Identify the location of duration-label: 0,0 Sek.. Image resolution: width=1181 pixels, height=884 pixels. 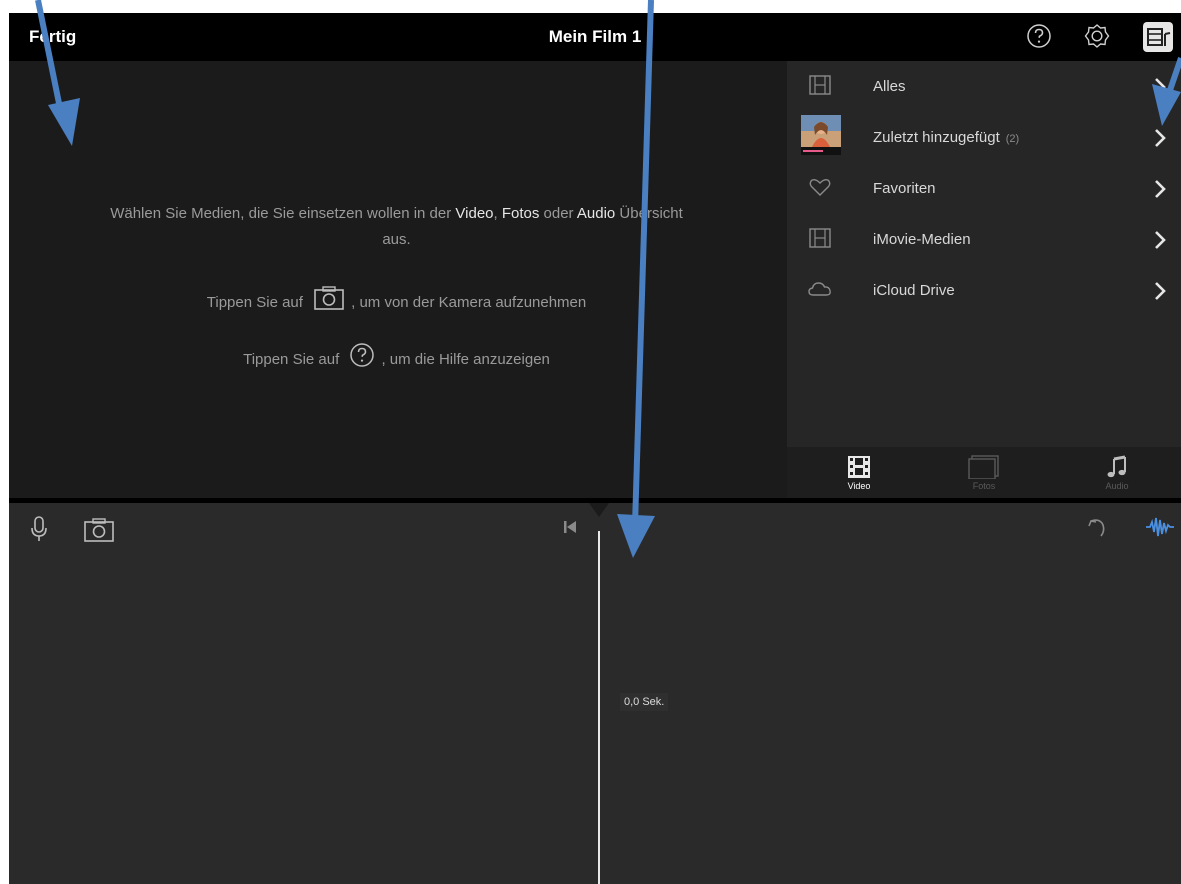
(644, 702).